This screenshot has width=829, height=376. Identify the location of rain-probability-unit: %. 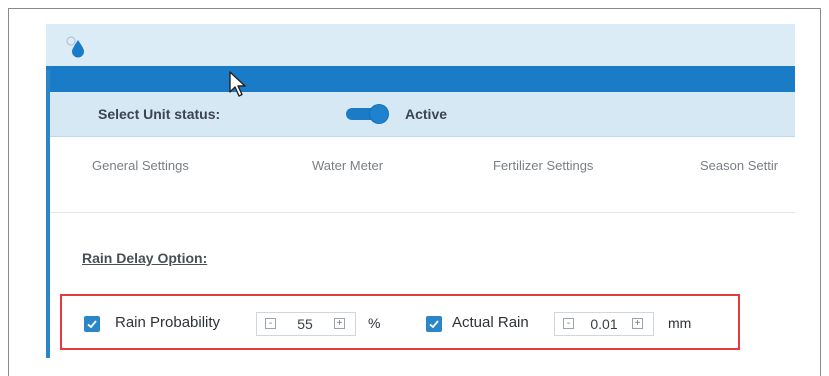
(374, 323).